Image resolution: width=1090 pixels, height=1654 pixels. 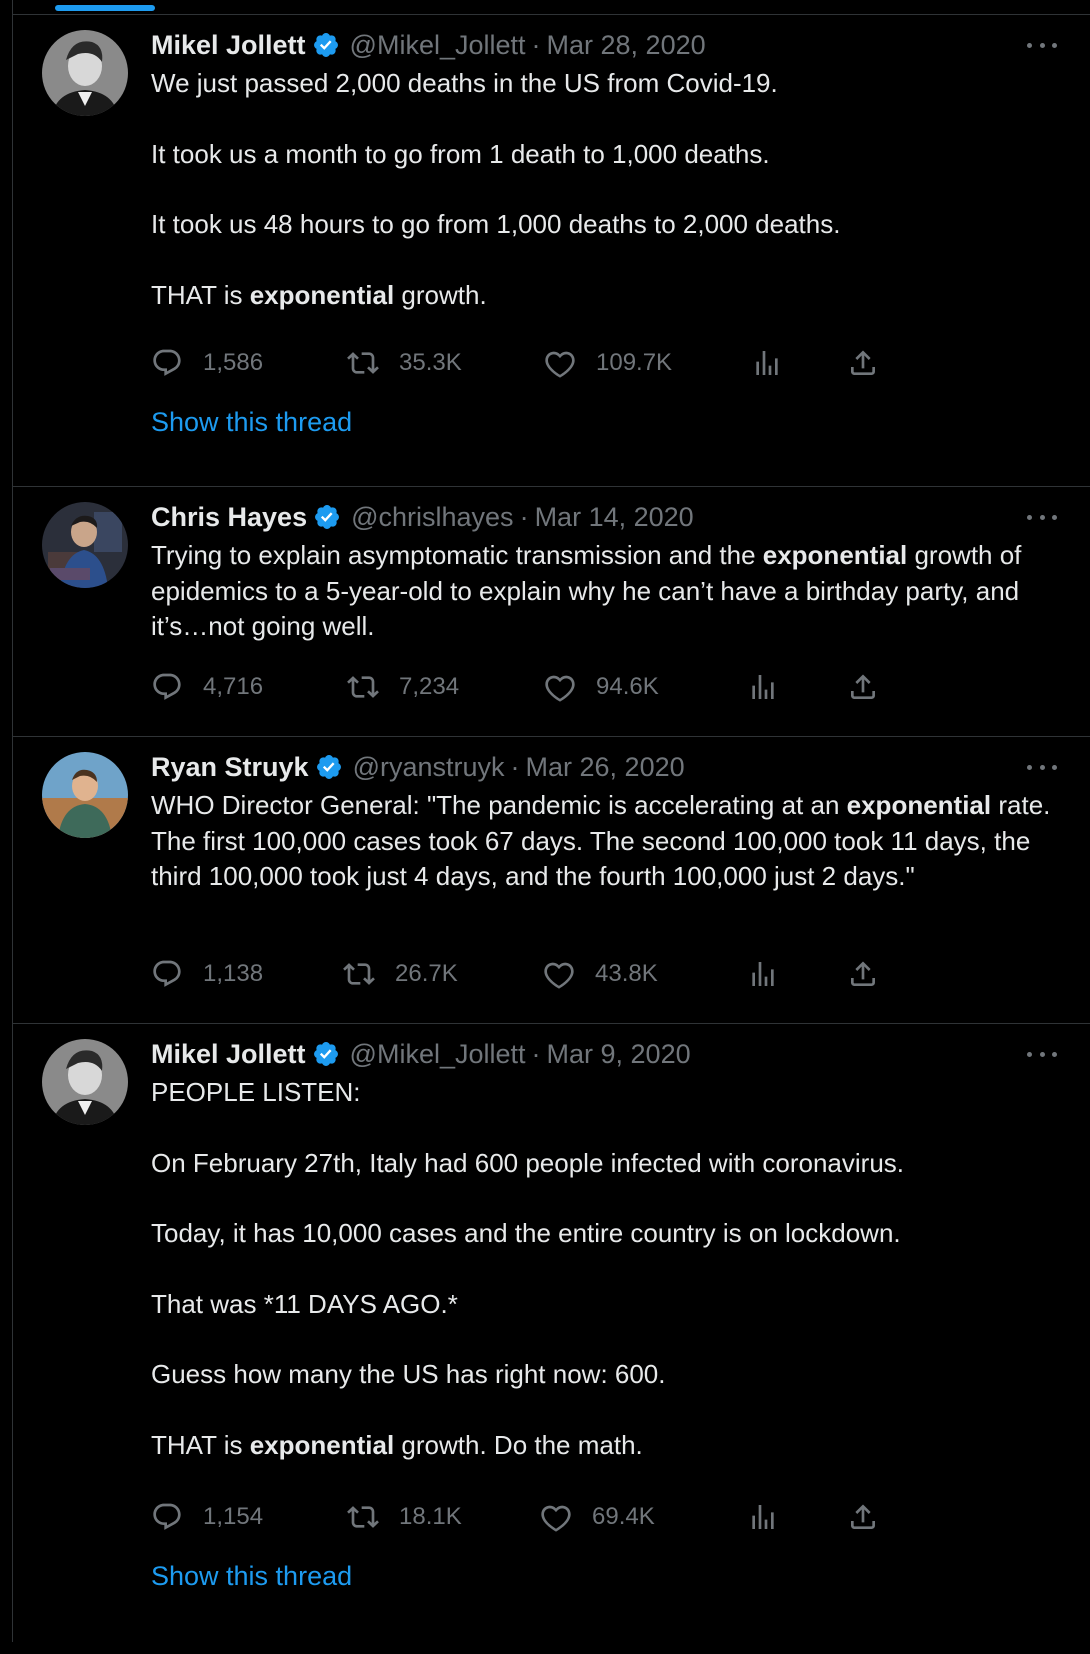 I want to click on like-count: 69.4K, so click(x=623, y=1516).